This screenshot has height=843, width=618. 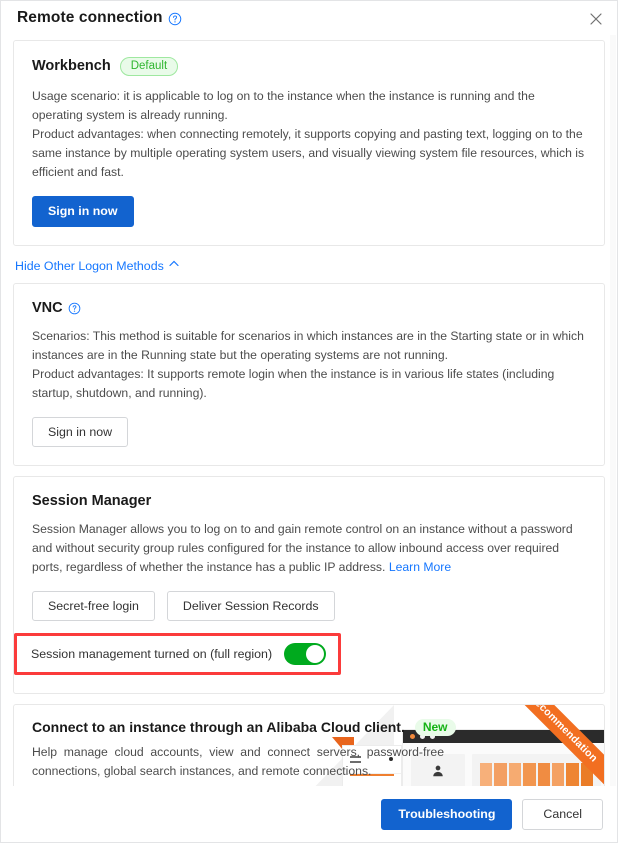 I want to click on workbench-title: Workbench, so click(x=71, y=66).